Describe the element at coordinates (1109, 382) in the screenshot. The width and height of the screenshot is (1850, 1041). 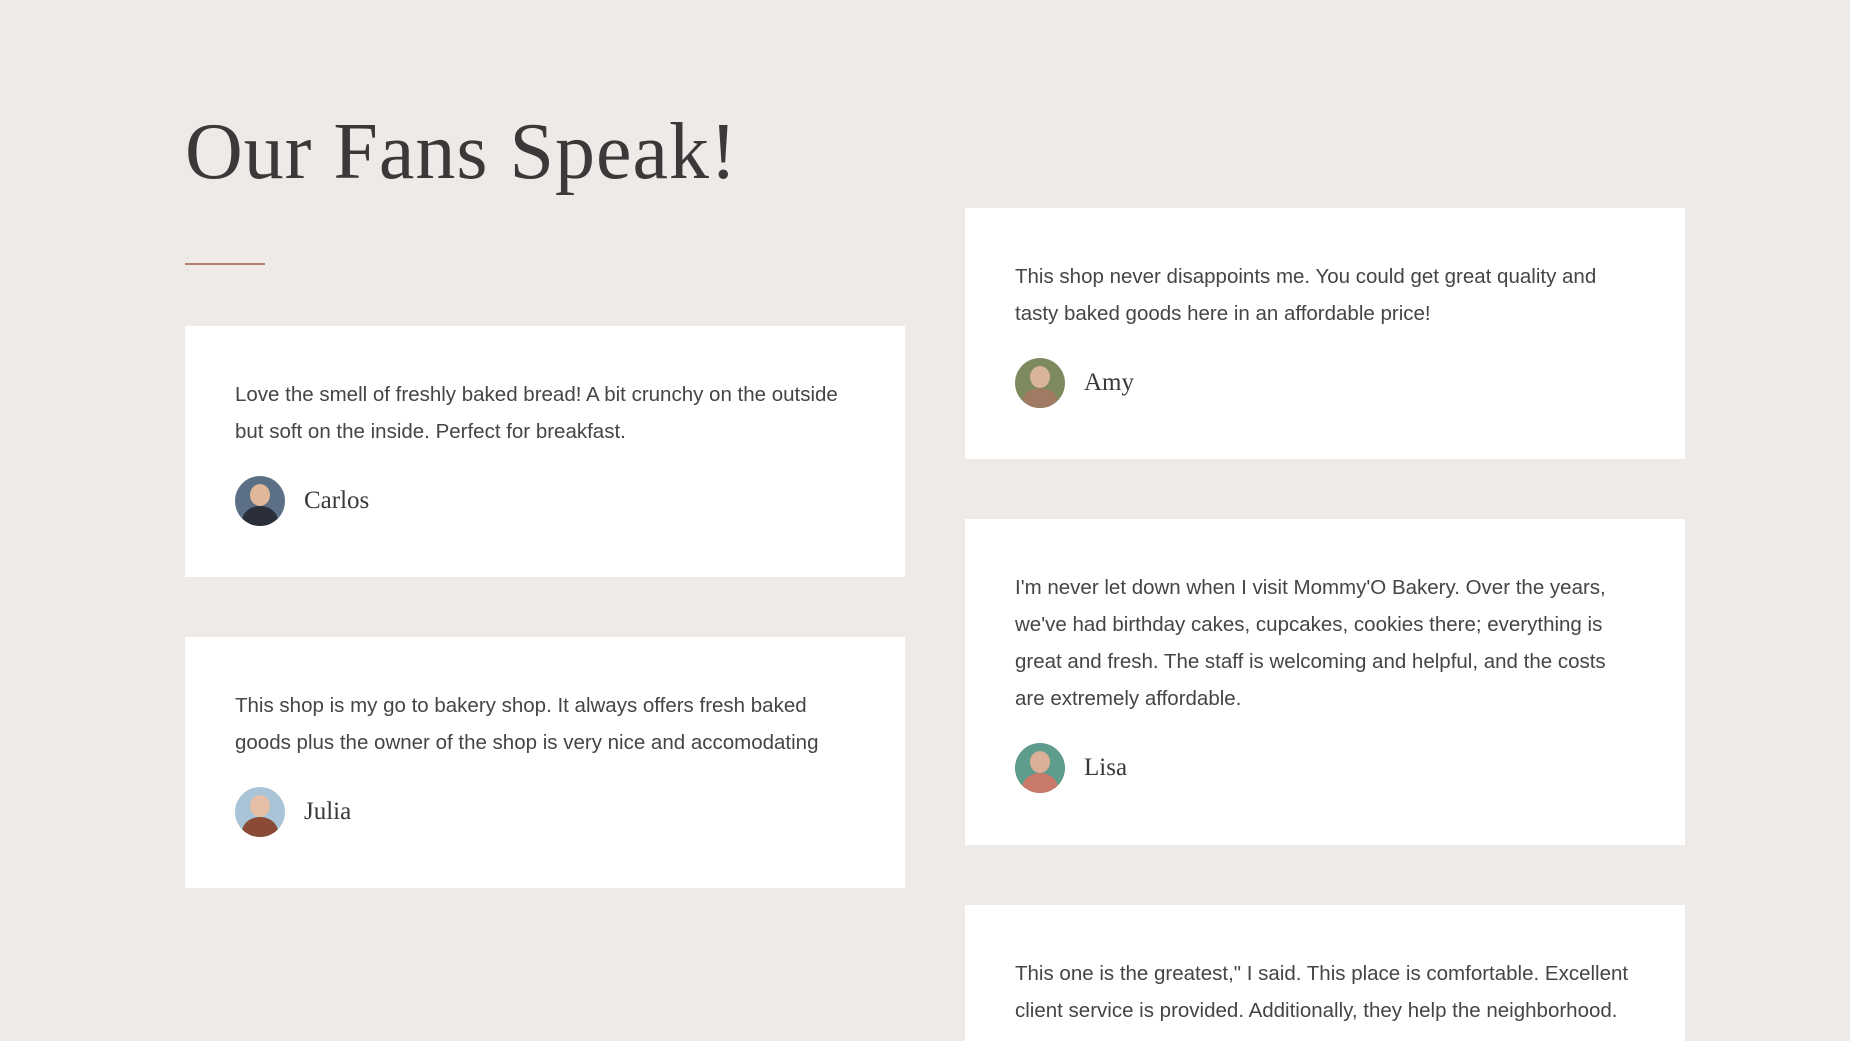
I see `author-name: Amy` at that location.